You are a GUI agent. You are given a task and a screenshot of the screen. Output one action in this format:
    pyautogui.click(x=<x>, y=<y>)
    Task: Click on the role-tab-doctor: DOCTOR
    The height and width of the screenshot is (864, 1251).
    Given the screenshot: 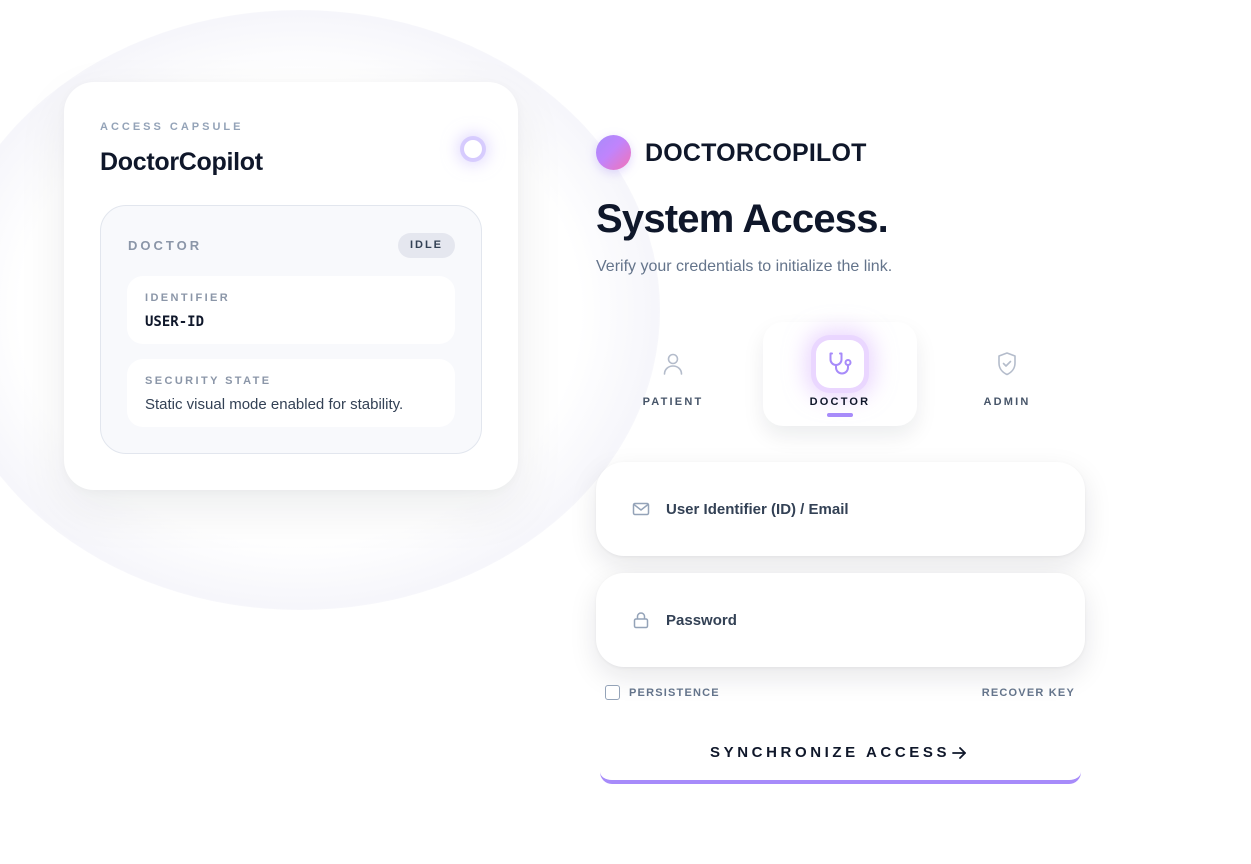 What is the action you would take?
    pyautogui.click(x=840, y=374)
    